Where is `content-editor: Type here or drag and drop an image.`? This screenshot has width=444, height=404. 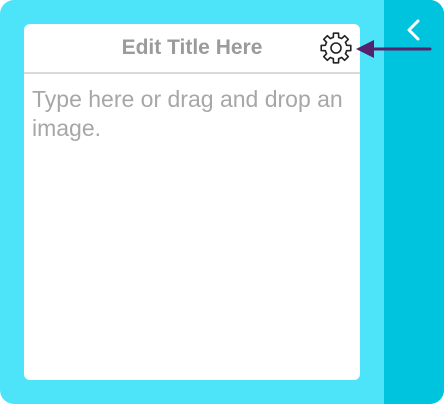
content-editor: Type here or drag and drop an image. is located at coordinates (192, 114).